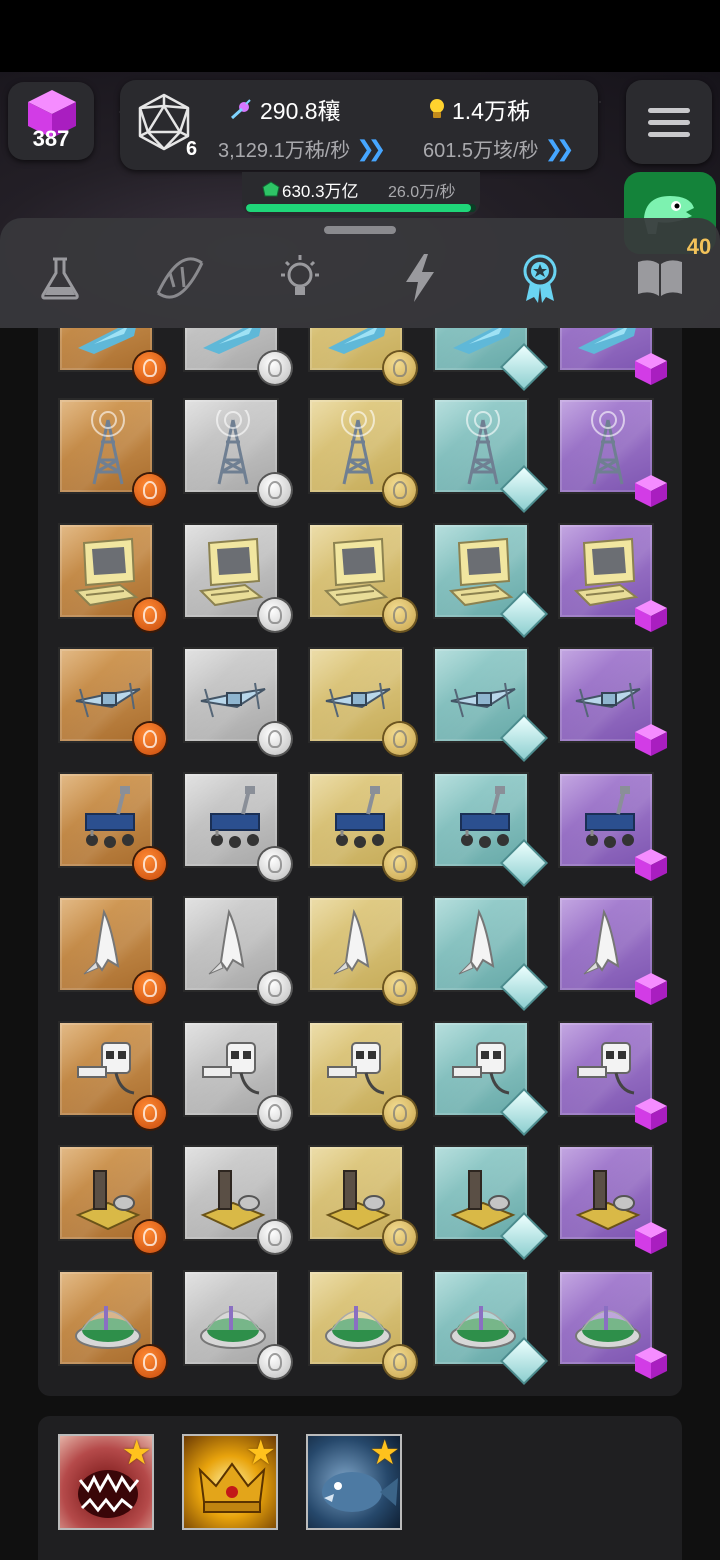 The width and height of the screenshot is (720, 1560). What do you see at coordinates (237, 356) in the screenshot?
I see `starship-silver-achievement` at bounding box center [237, 356].